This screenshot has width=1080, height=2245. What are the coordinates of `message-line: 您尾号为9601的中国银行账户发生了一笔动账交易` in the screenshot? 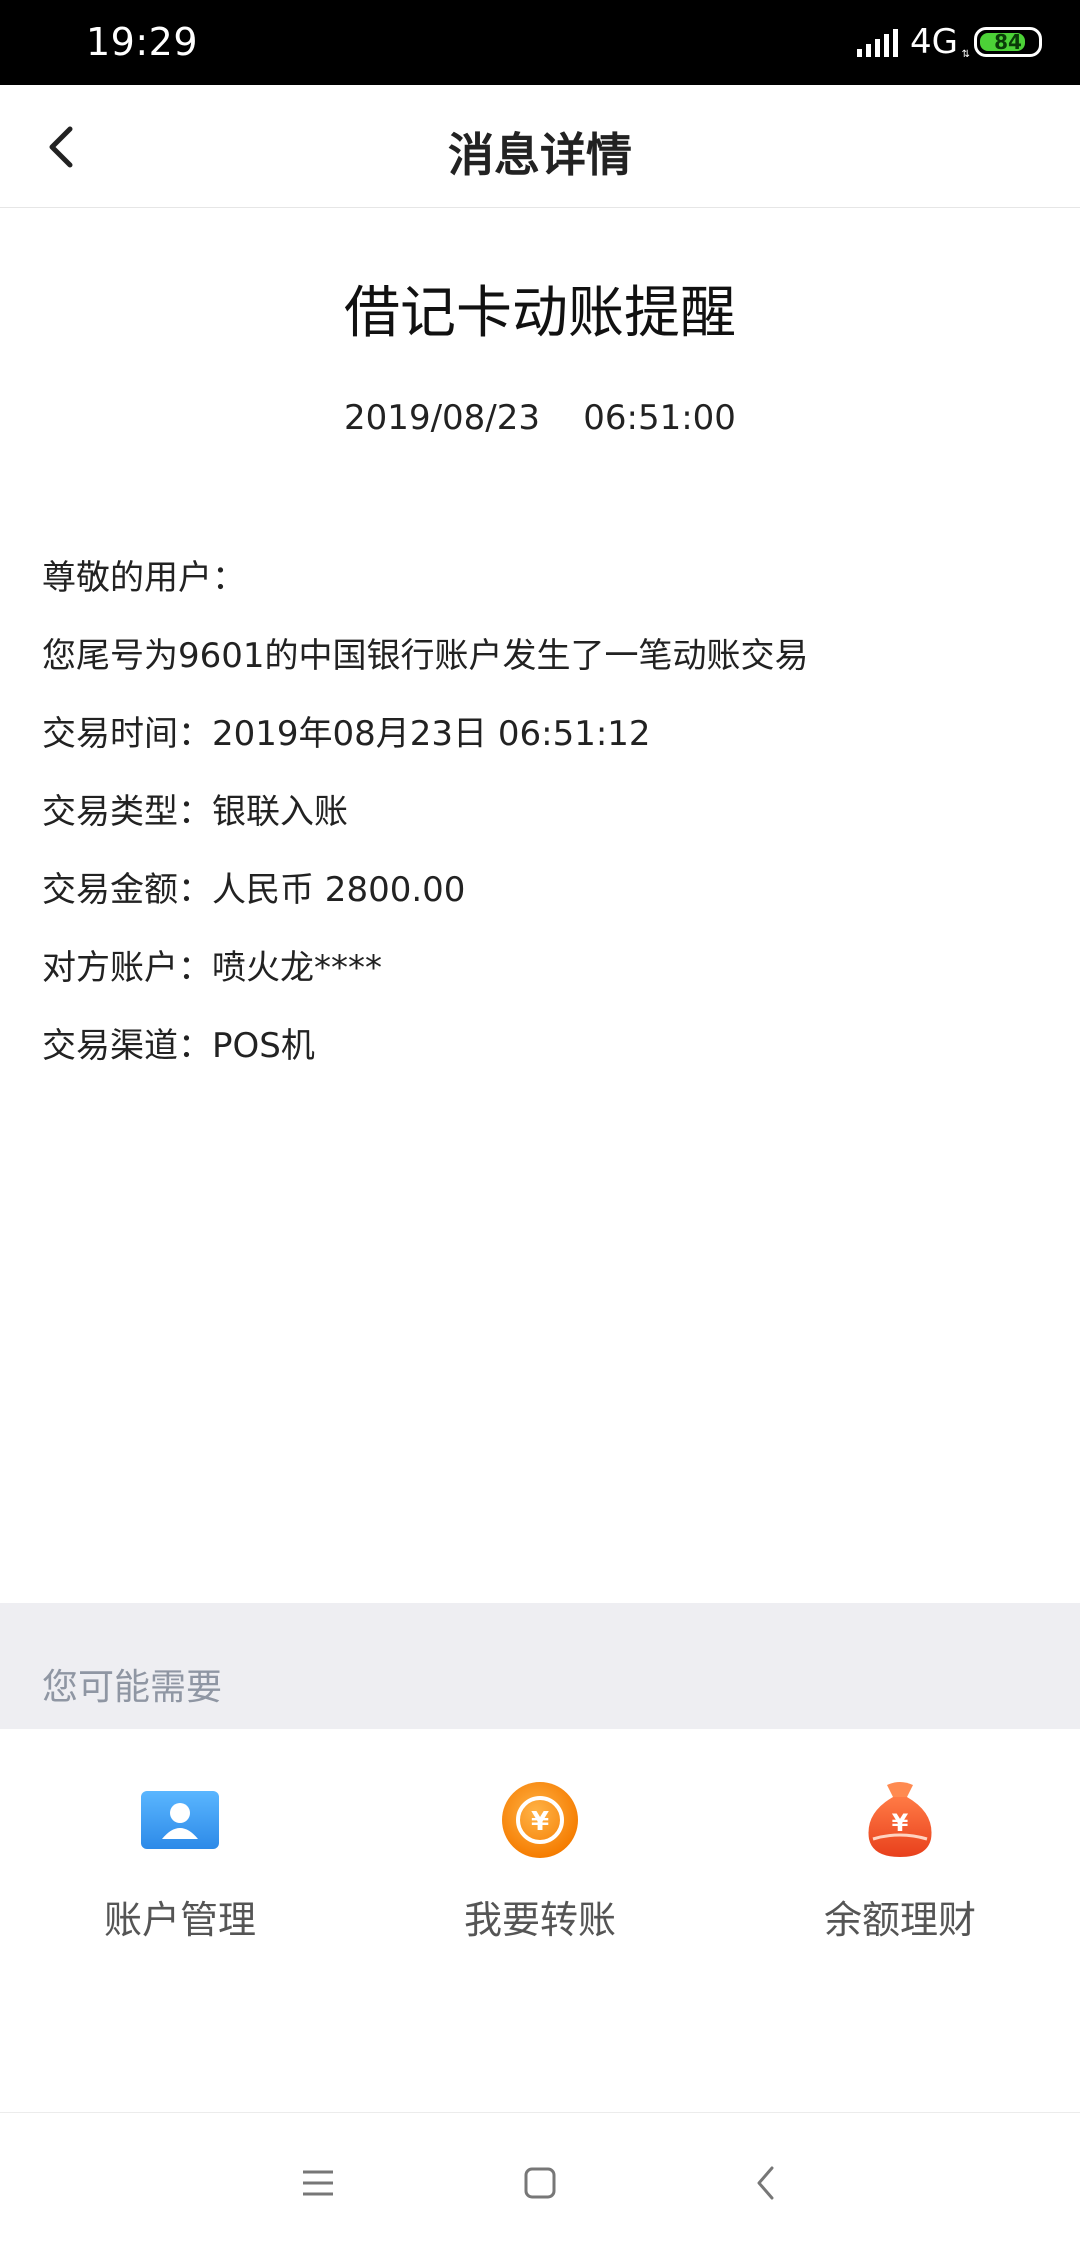 It's located at (425, 656).